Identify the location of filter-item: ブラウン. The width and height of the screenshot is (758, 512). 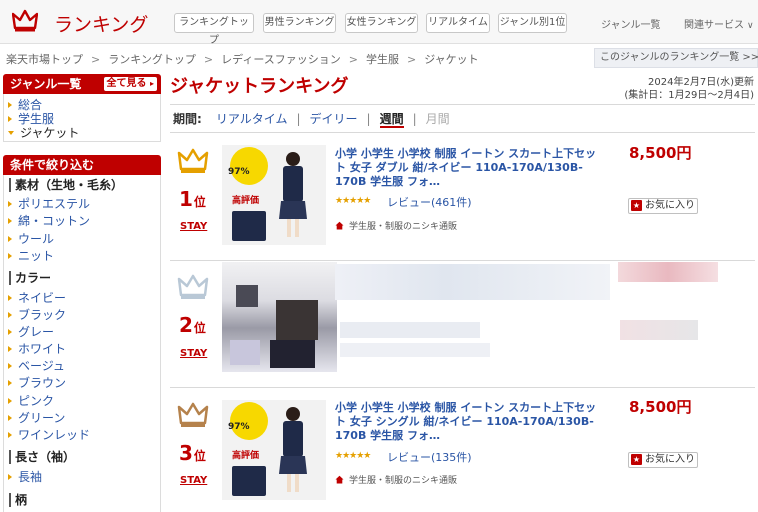
(37, 382).